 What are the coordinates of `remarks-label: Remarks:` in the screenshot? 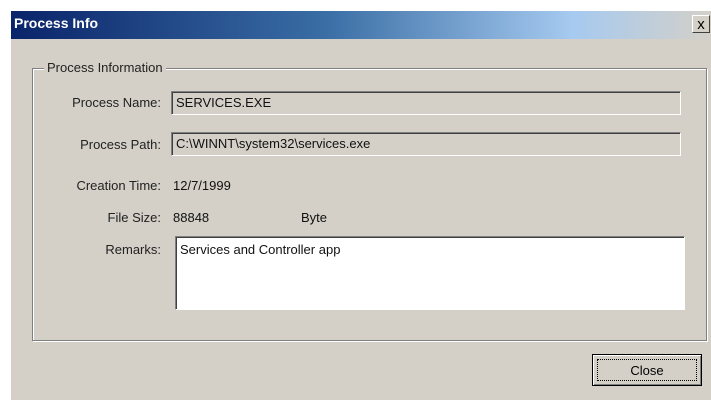 It's located at (133, 249).